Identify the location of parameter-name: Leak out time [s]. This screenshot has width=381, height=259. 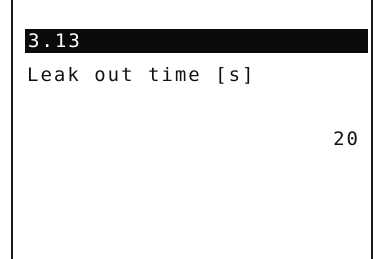
(141, 75).